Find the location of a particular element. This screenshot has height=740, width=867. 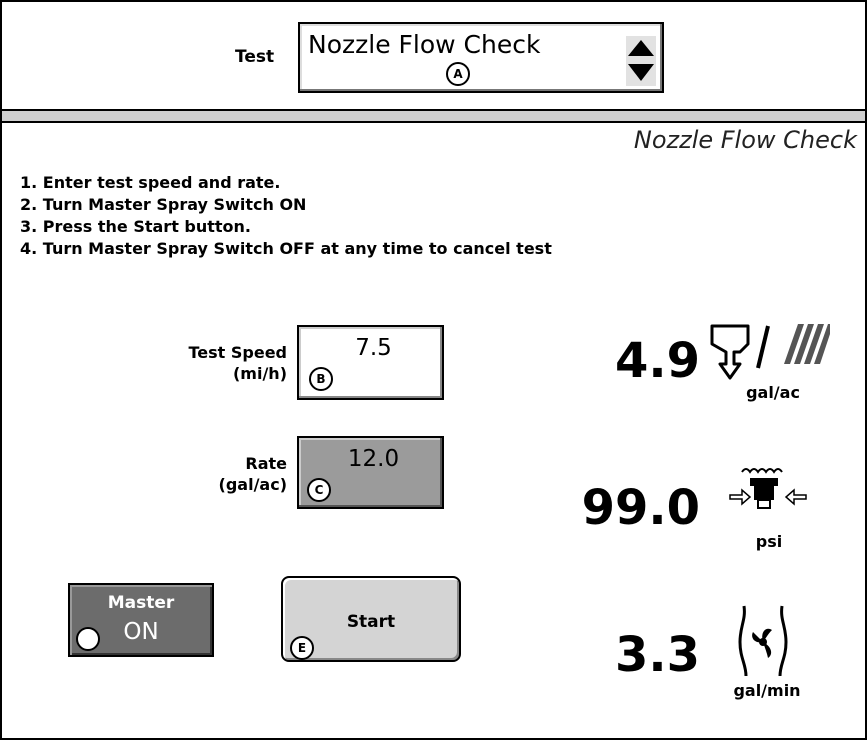

instruction-item: 1. Enter test speed and rate. is located at coordinates (150, 182).